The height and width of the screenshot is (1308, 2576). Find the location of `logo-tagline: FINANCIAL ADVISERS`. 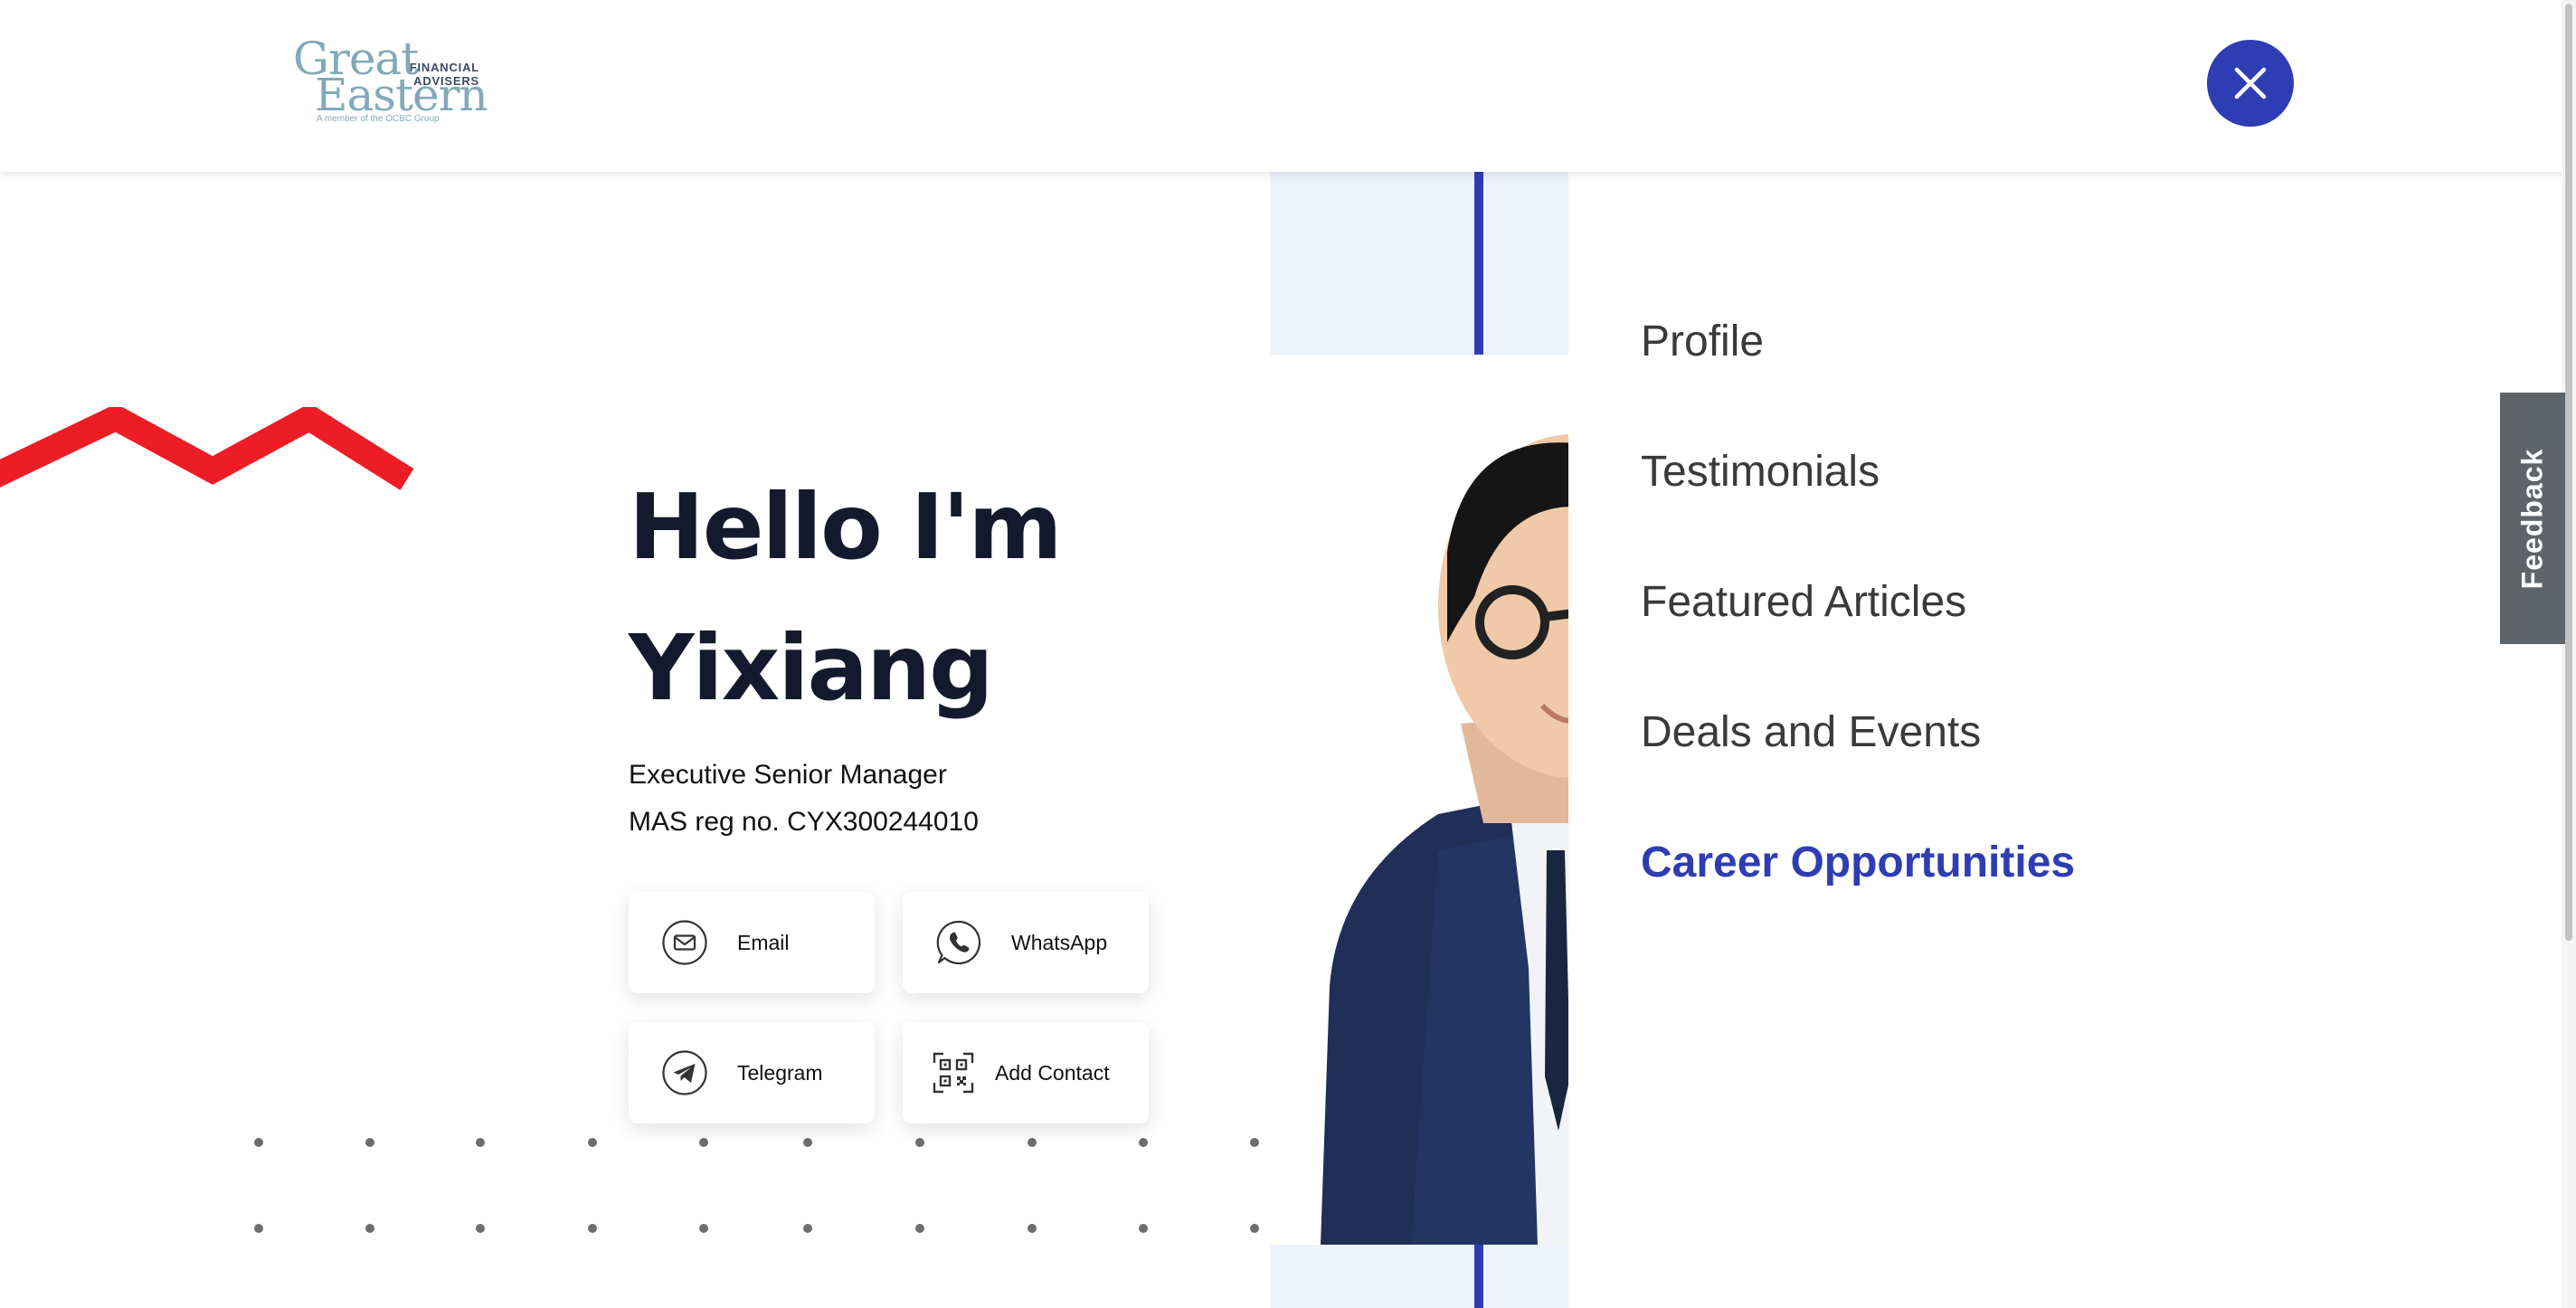

logo-tagline: FINANCIAL ADVISERS is located at coordinates (444, 74).